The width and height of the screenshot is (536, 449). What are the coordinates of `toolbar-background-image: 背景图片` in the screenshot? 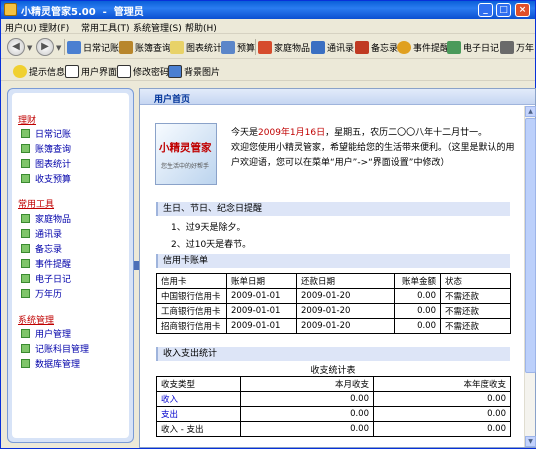 It's located at (194, 71).